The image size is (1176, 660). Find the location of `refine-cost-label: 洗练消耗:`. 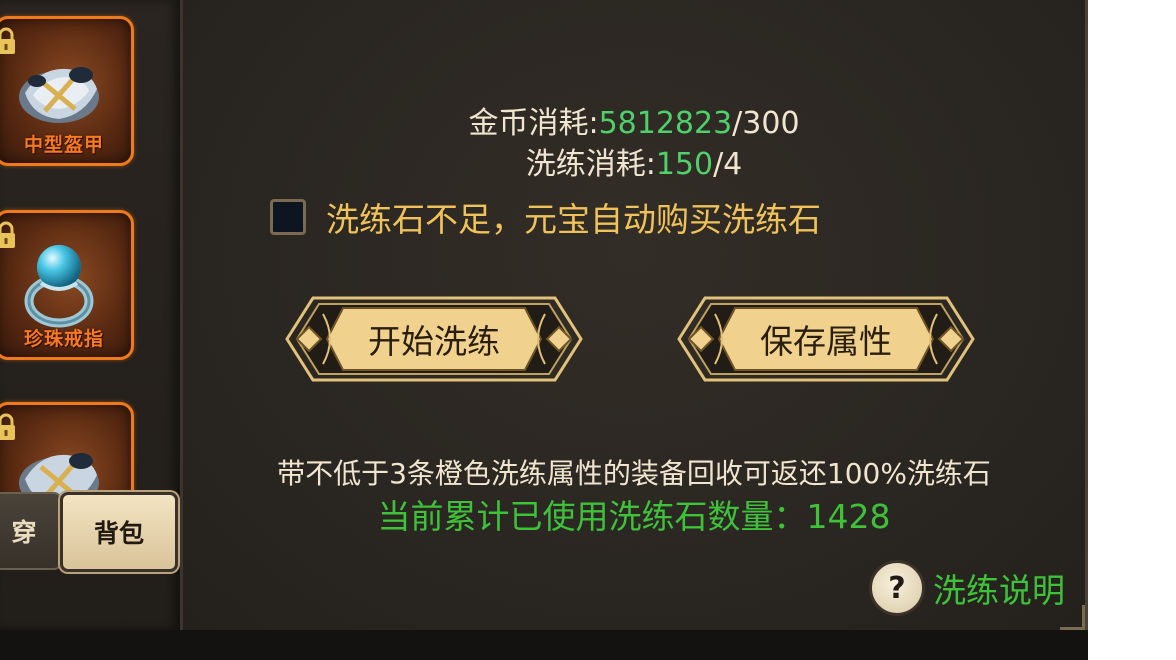

refine-cost-label: 洗练消耗: is located at coordinates (590, 164).